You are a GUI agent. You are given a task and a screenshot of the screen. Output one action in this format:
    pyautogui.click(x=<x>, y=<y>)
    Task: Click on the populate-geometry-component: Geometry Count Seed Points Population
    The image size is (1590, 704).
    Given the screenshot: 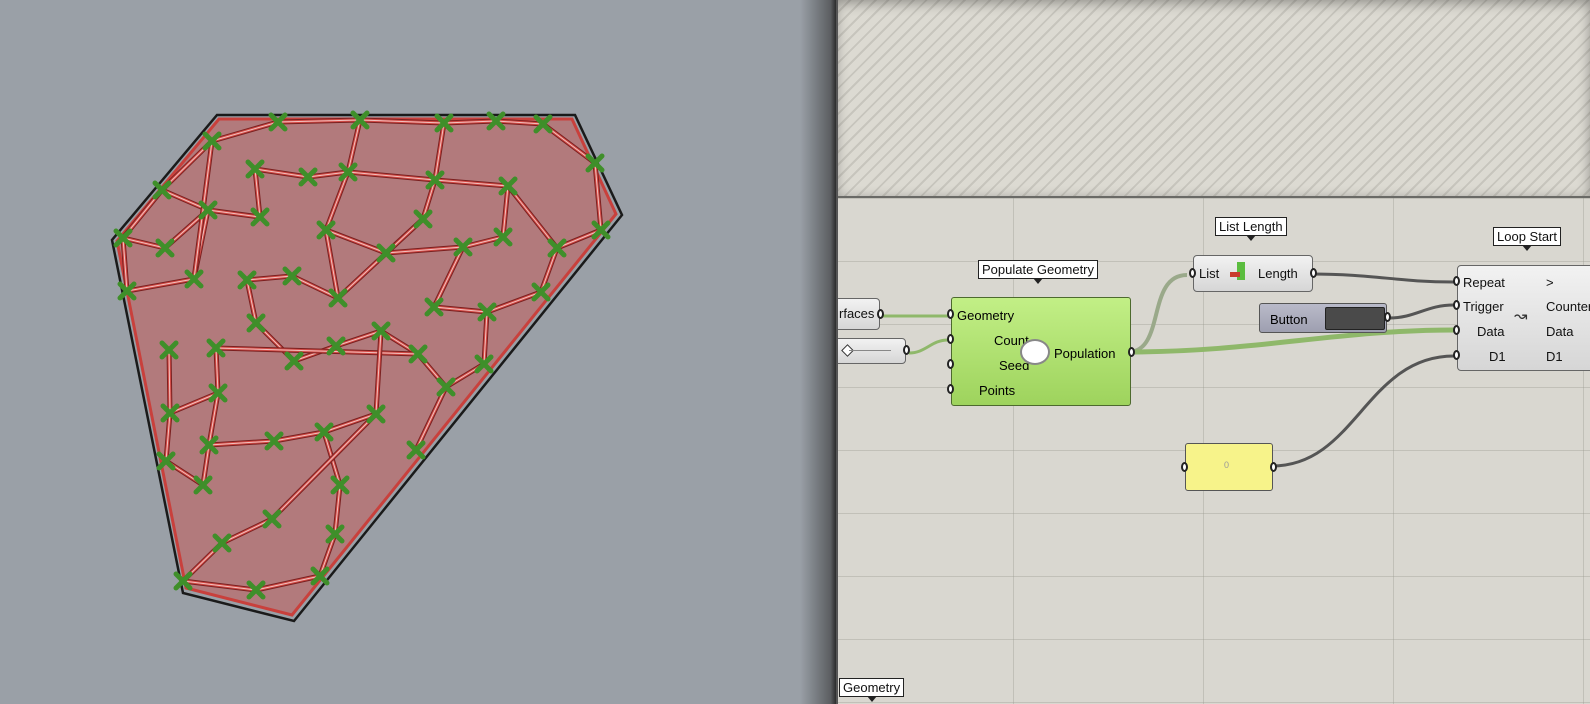 What is the action you would take?
    pyautogui.click(x=1041, y=351)
    